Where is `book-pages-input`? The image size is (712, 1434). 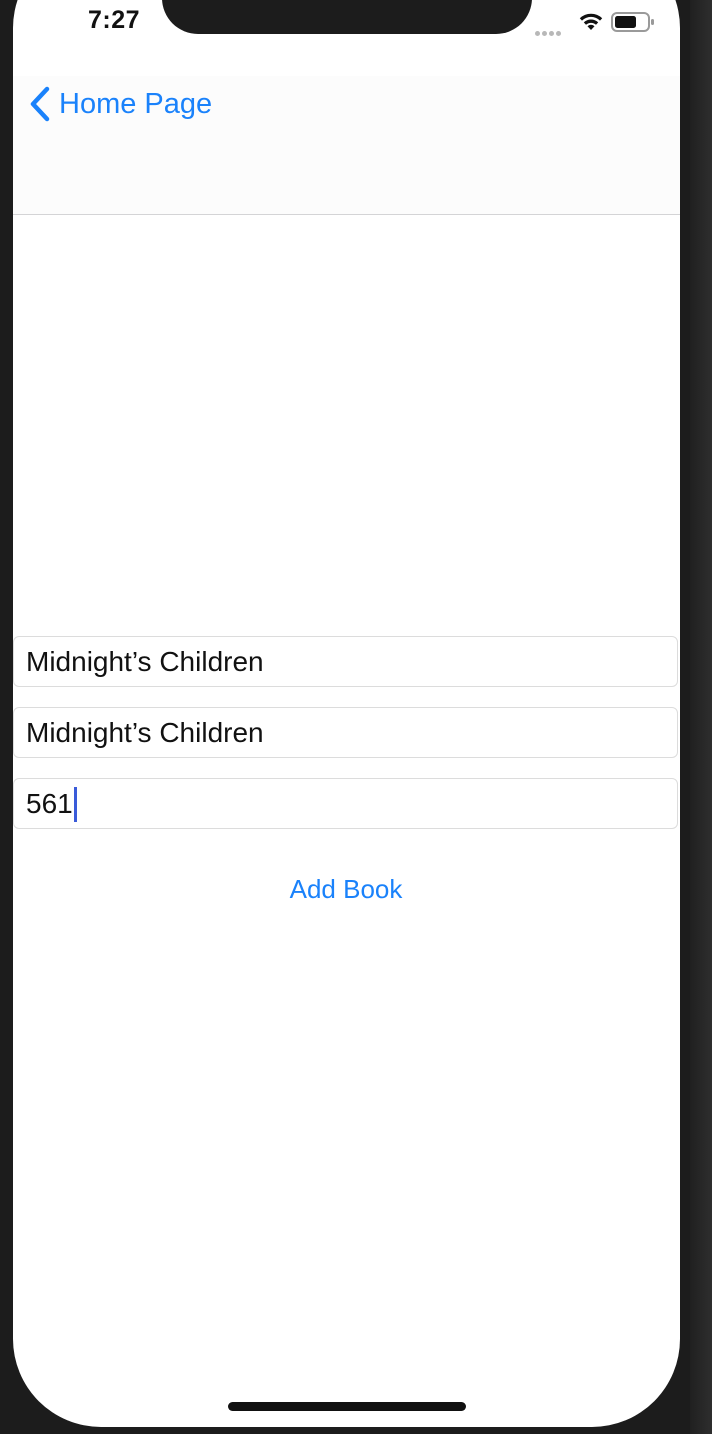
book-pages-input is located at coordinates (346, 803).